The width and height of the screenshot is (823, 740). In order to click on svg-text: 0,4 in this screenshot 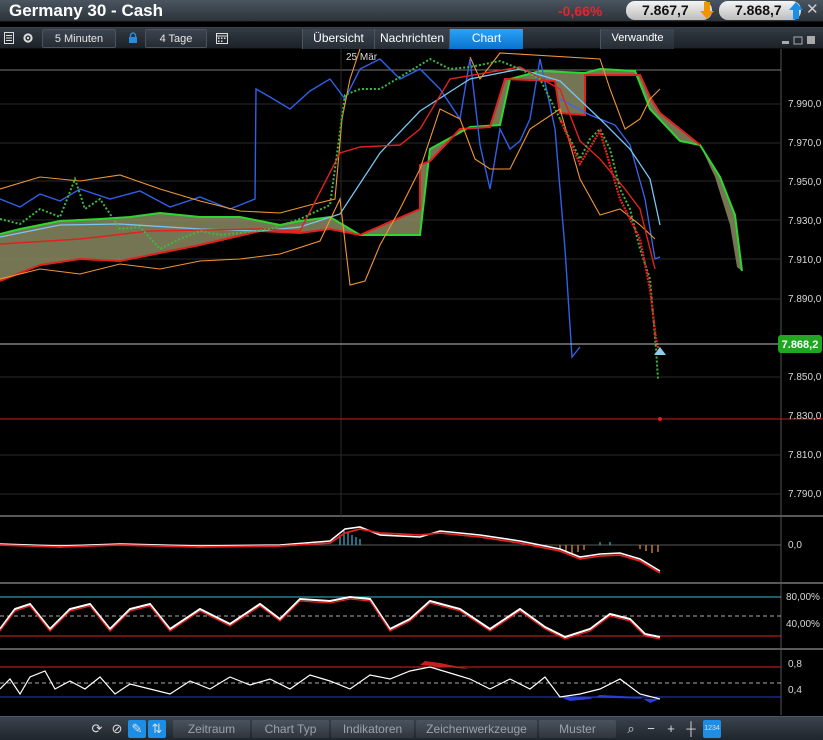, I will do `click(795, 690)`.